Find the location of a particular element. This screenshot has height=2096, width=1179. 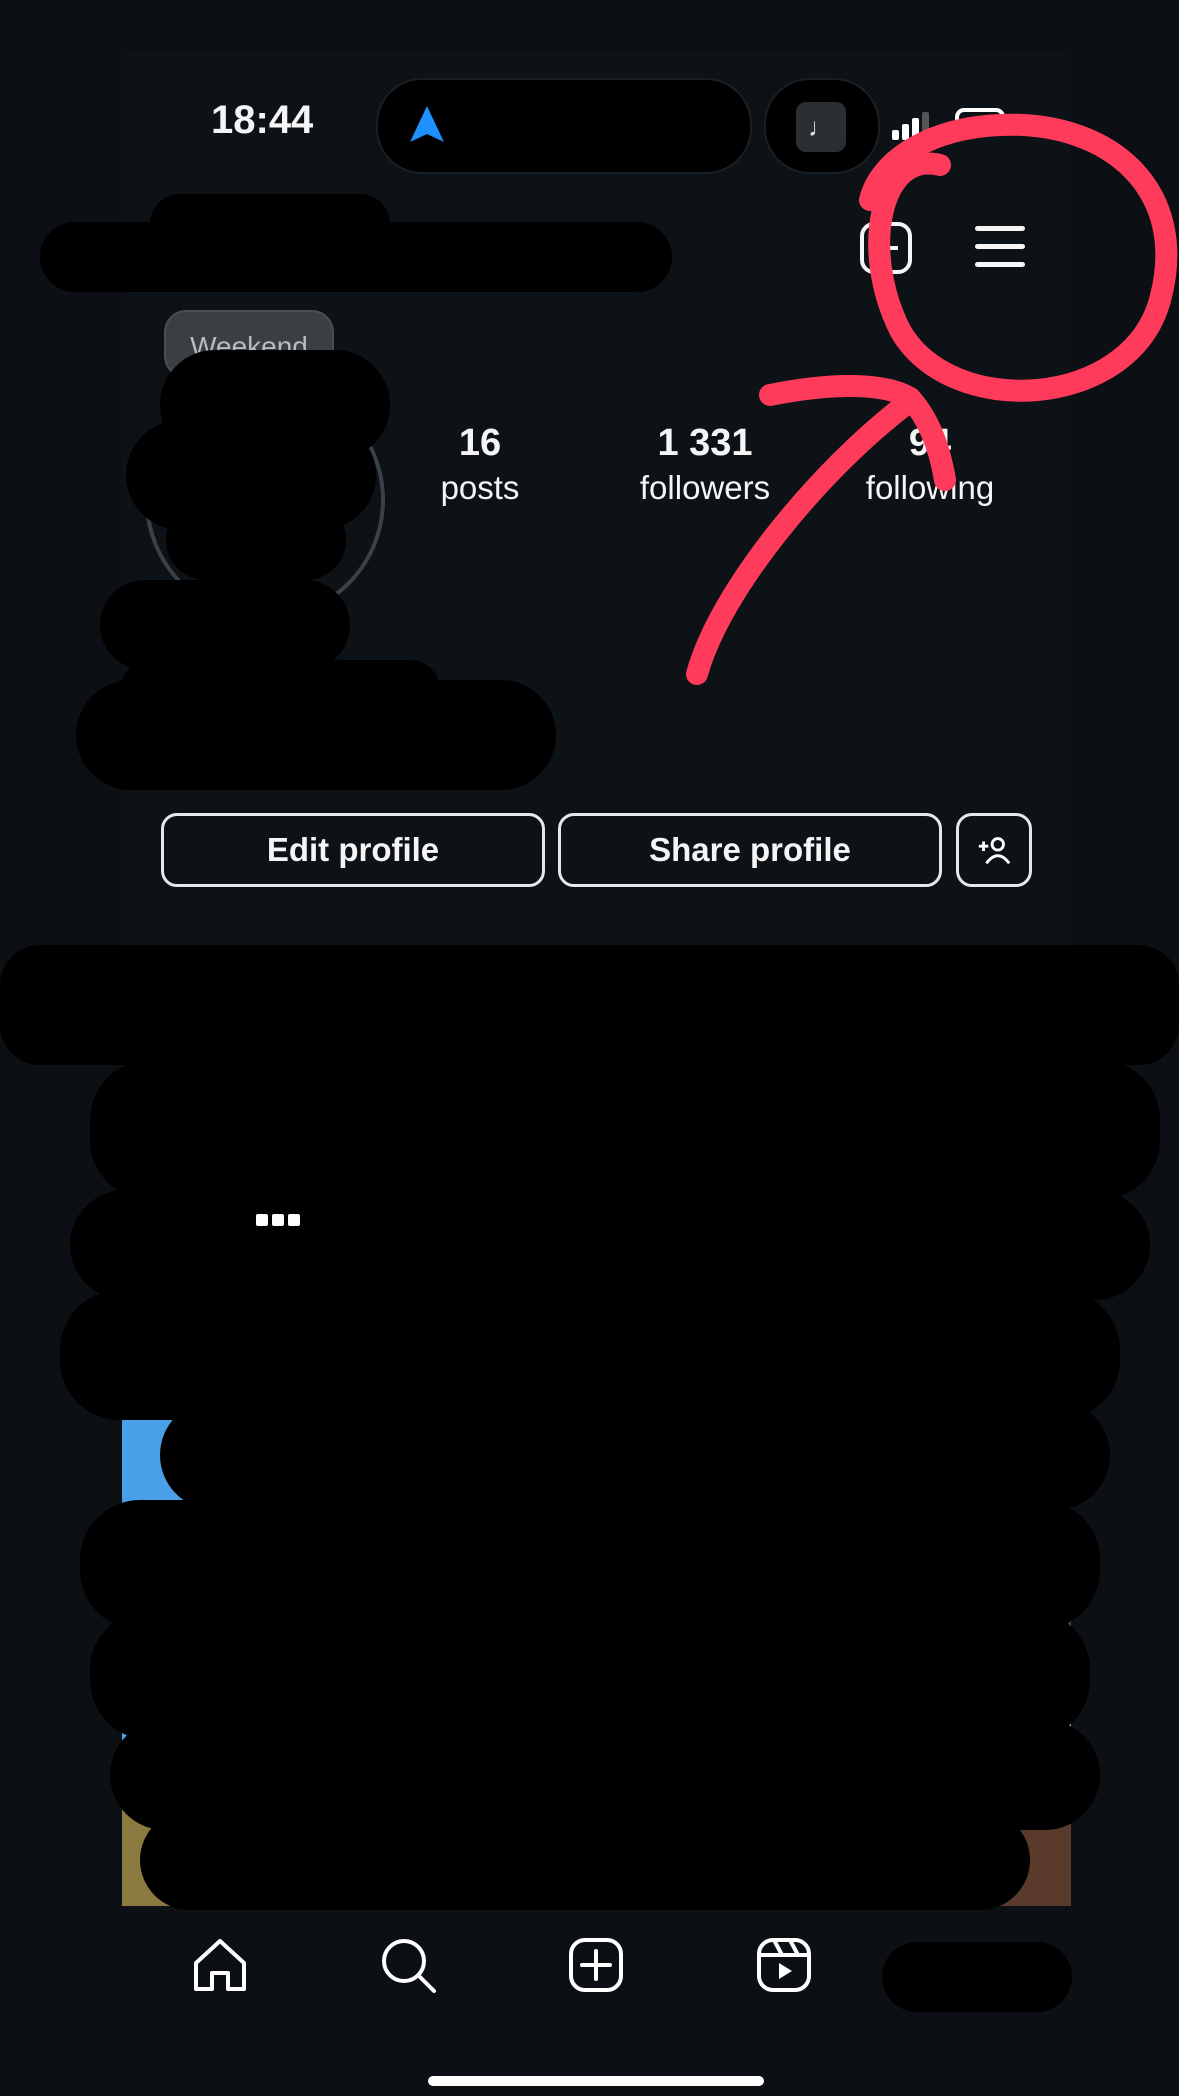

stat-following: 94 following is located at coordinates (930, 464).